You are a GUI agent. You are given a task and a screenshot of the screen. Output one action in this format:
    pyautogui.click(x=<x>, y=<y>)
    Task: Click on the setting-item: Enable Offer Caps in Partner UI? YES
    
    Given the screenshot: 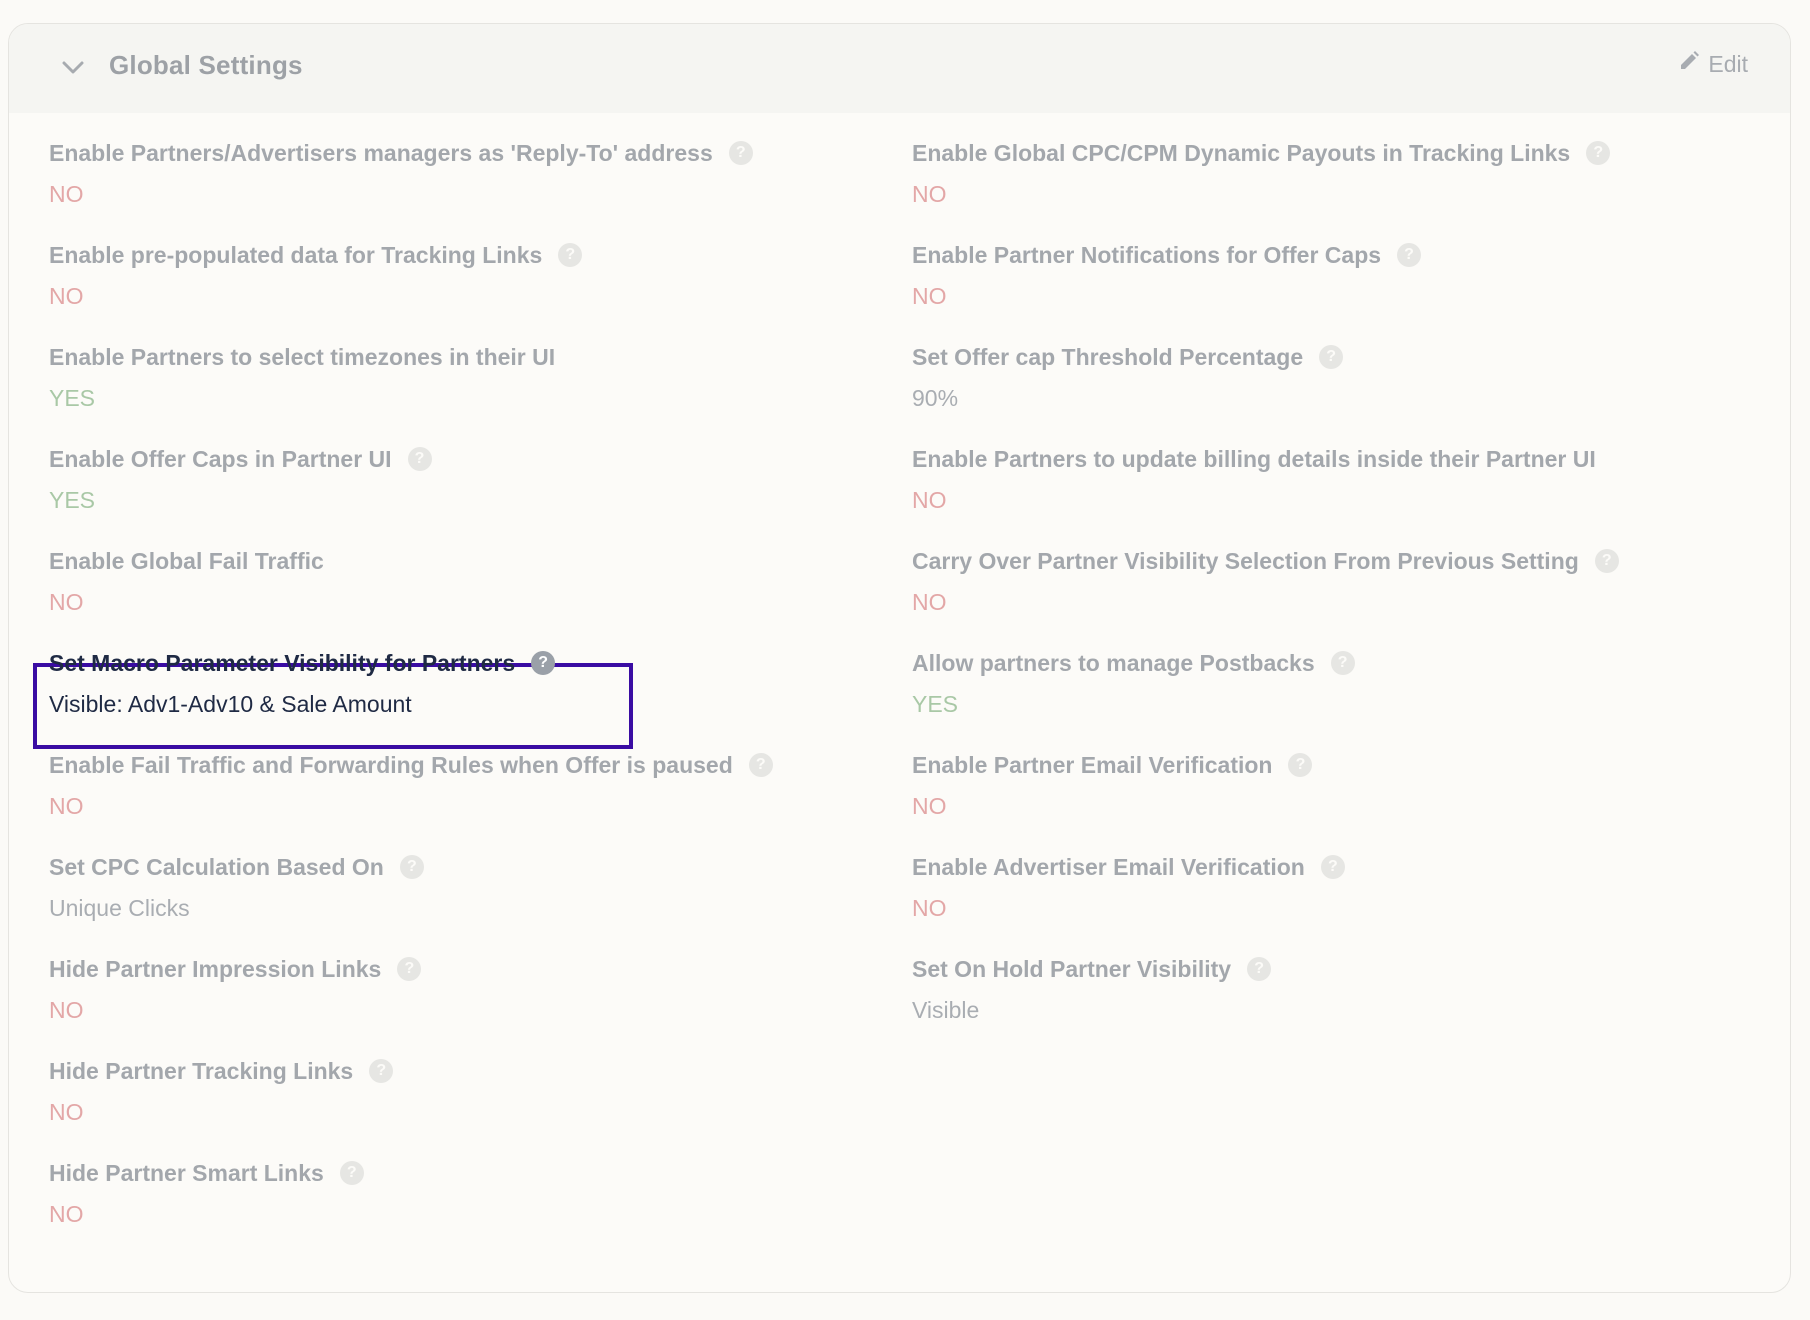 What is the action you would take?
    pyautogui.click(x=469, y=479)
    